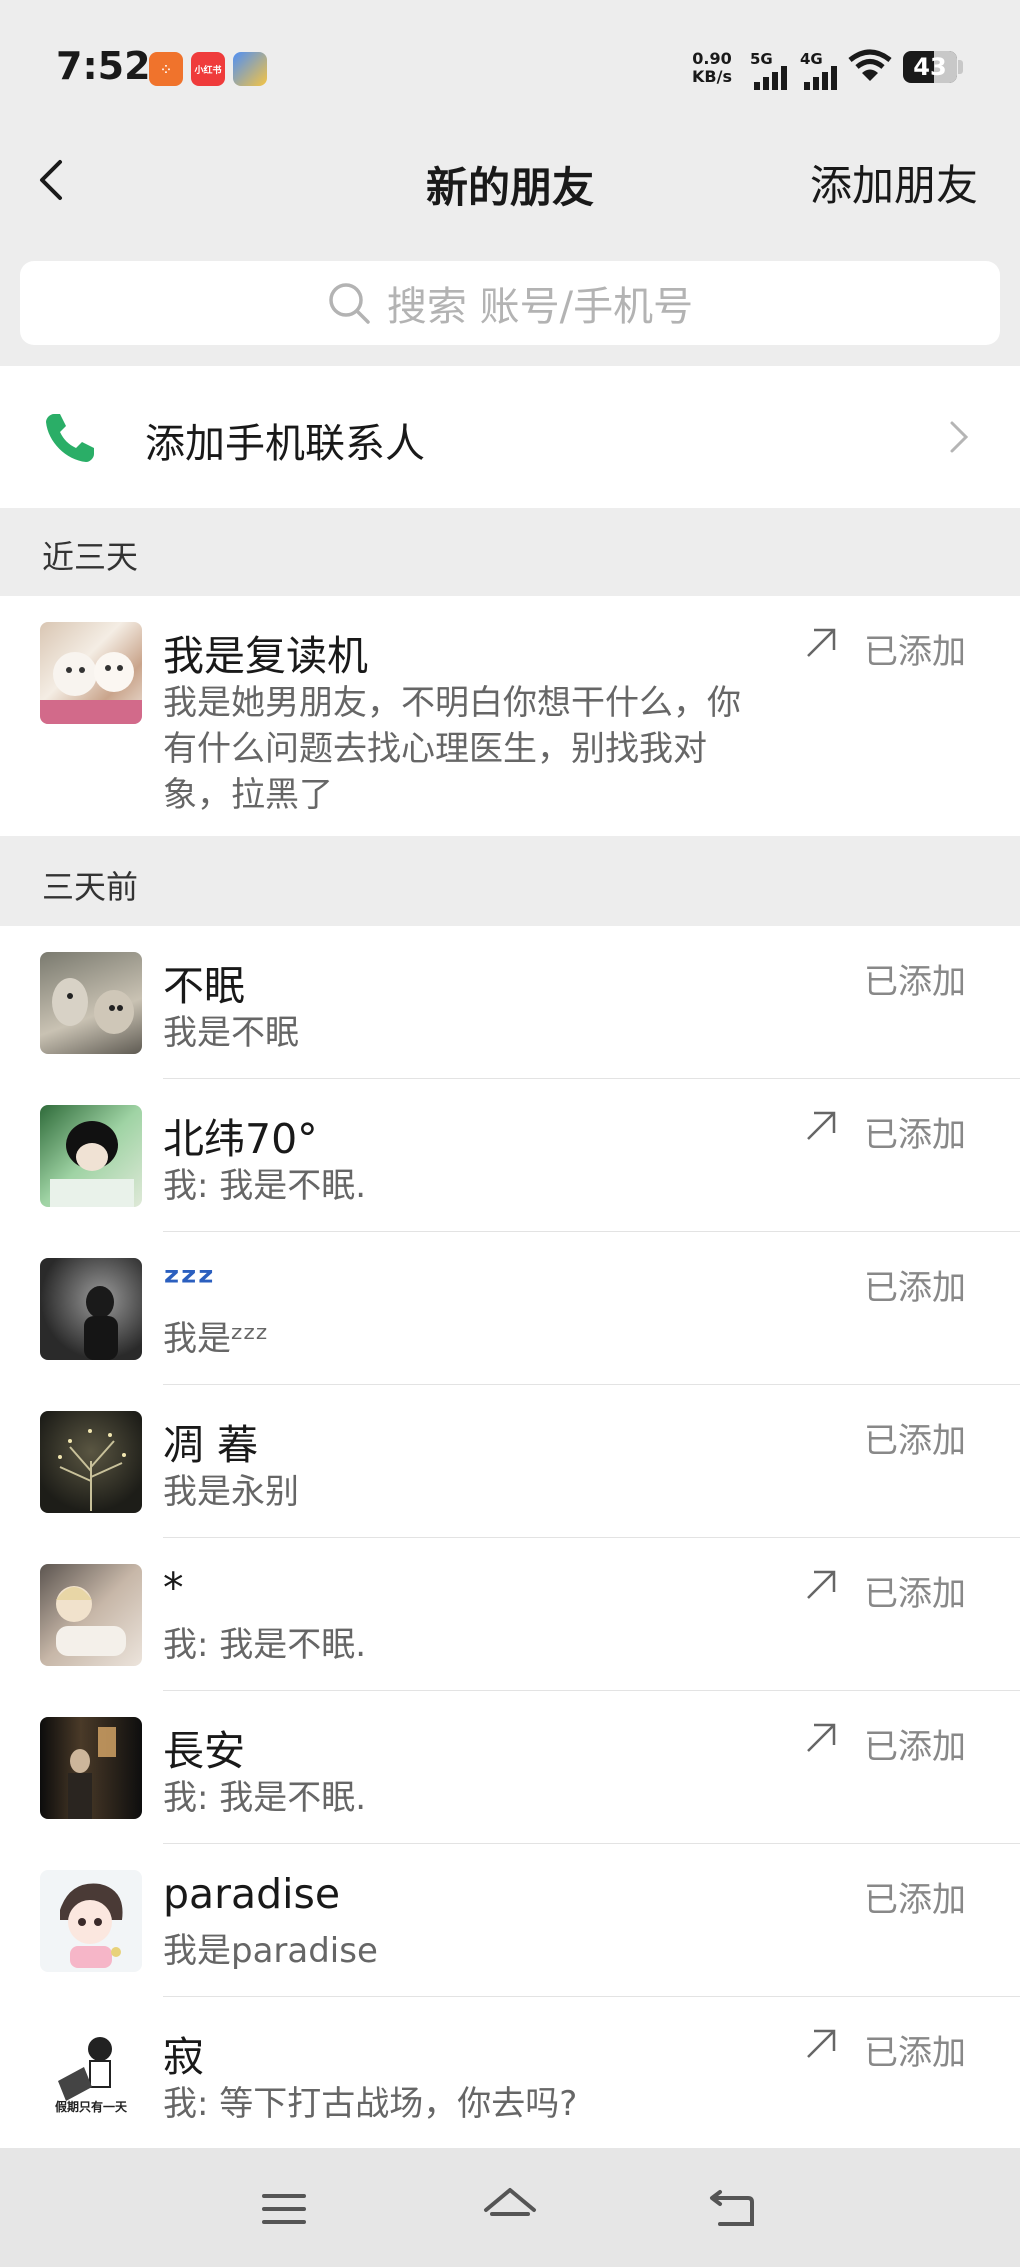 The image size is (1020, 2267). Describe the element at coordinates (510, 1155) in the screenshot. I see `list-item: 北纬70° 我: 我是不眠. 已添加` at that location.